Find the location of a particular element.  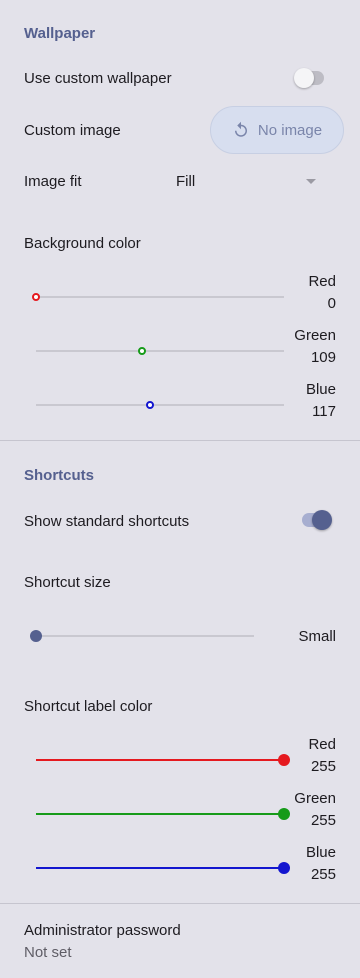

bg-blue-label: Blue is located at coordinates (320, 389).